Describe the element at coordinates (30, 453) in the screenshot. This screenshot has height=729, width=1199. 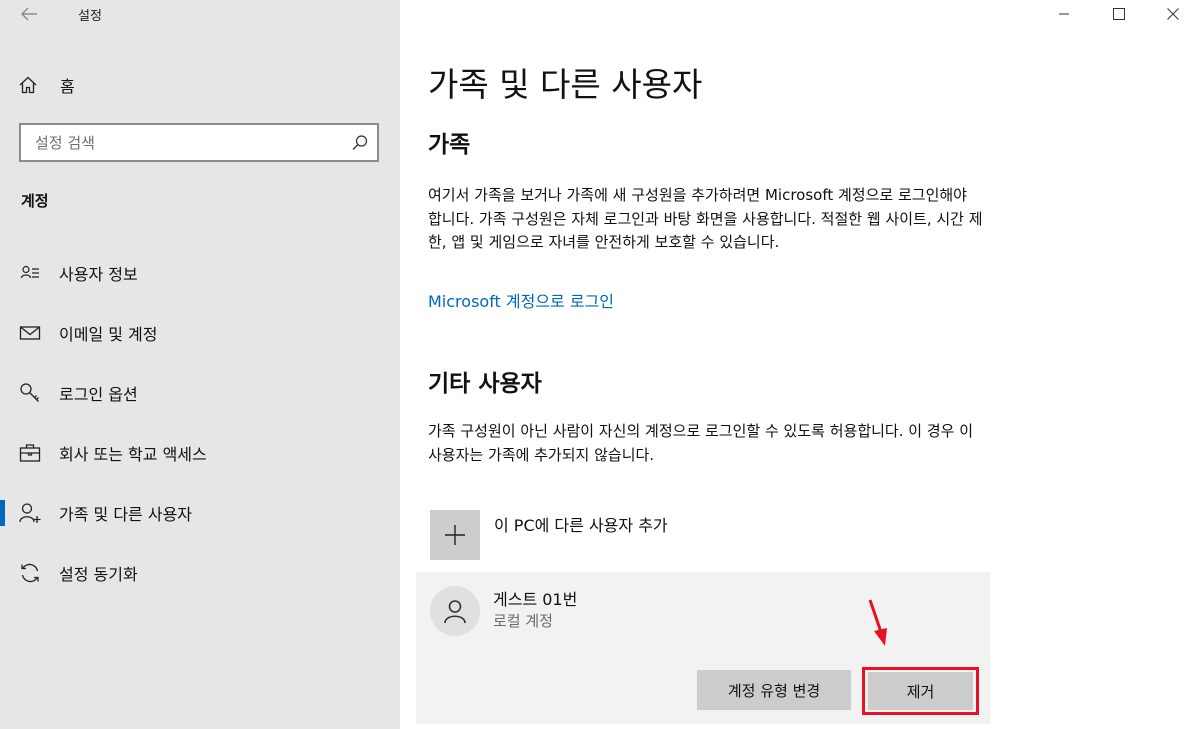
I see `briefcase-icon` at that location.